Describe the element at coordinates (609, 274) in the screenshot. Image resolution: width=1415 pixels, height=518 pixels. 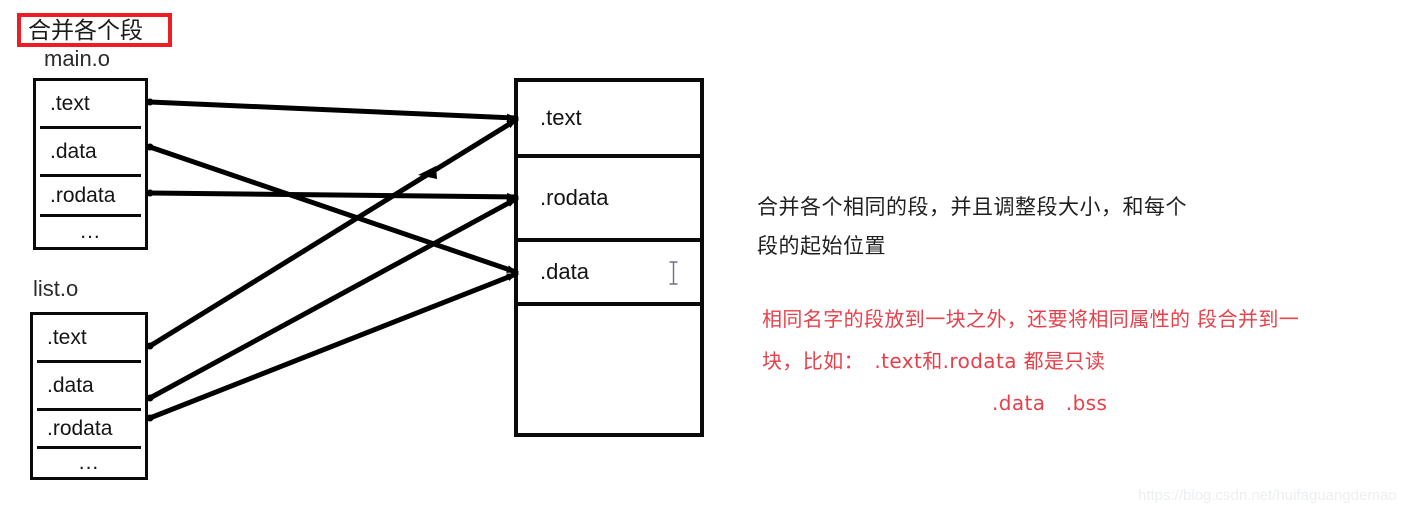
I see `merged-row-data: .data` at that location.